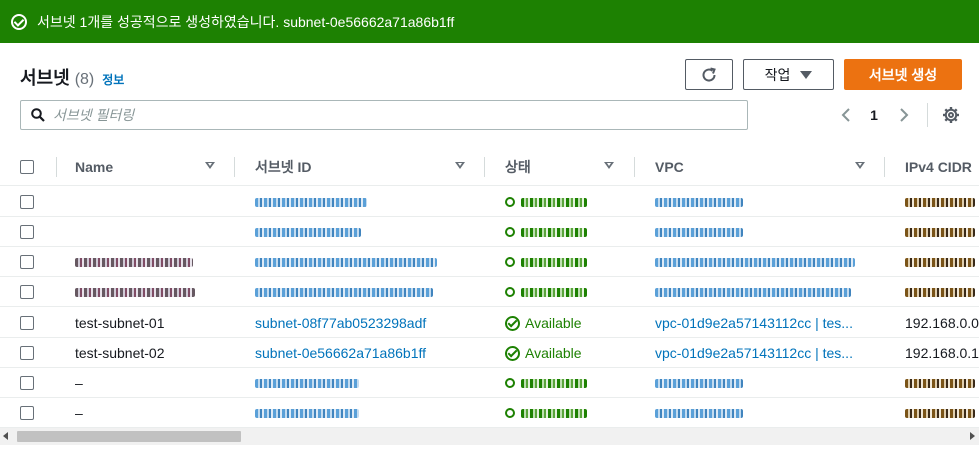 The height and width of the screenshot is (453, 979). Describe the element at coordinates (113, 79) in the screenshot. I see `info-link: 정보` at that location.